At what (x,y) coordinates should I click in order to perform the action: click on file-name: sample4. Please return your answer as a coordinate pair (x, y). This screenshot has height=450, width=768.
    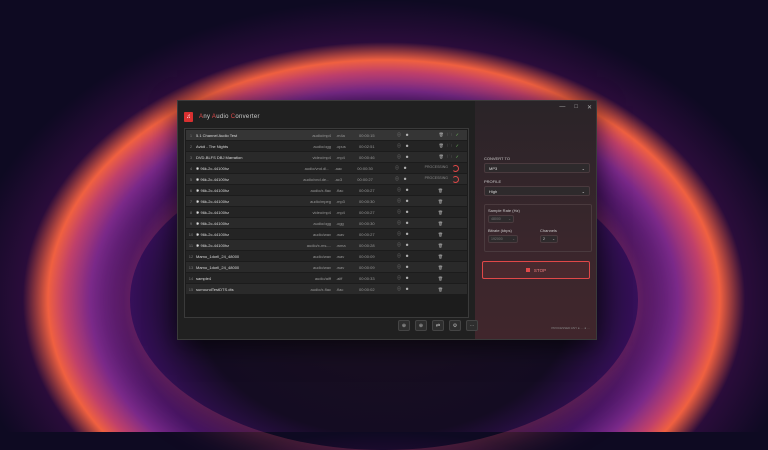
    Looking at the image, I should click on (204, 278).